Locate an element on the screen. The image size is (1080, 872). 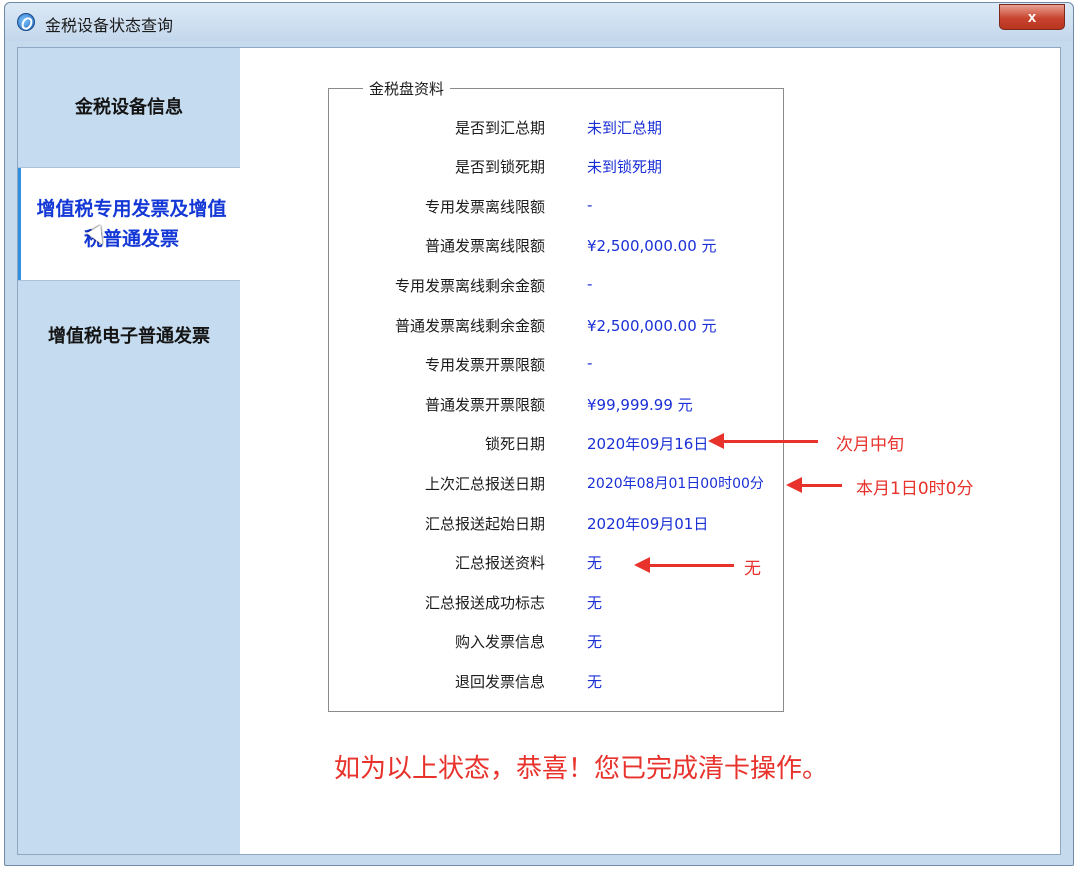
row-label: 购入发票信息 is located at coordinates (499, 642).